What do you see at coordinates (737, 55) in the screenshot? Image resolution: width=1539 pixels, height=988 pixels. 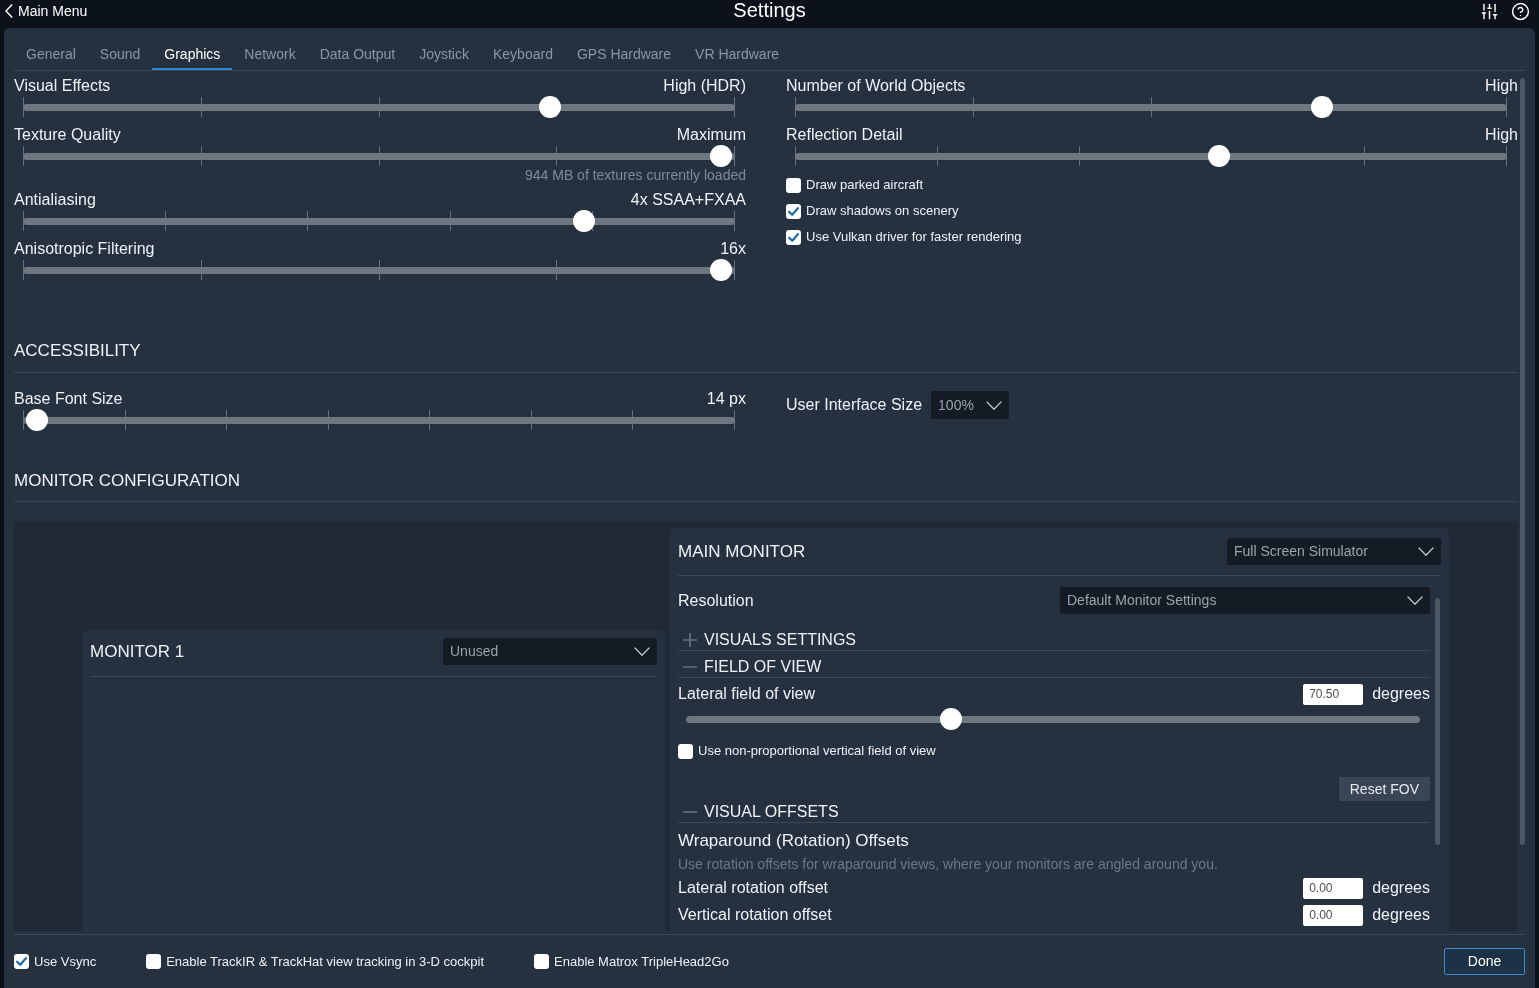 I see `tab: VR Hardware` at bounding box center [737, 55].